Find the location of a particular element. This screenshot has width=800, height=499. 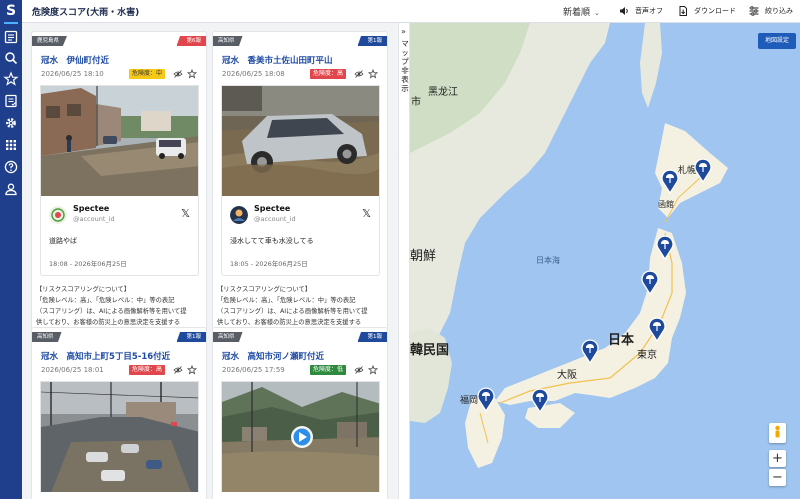

flooded-street-image is located at coordinates (119, 141).